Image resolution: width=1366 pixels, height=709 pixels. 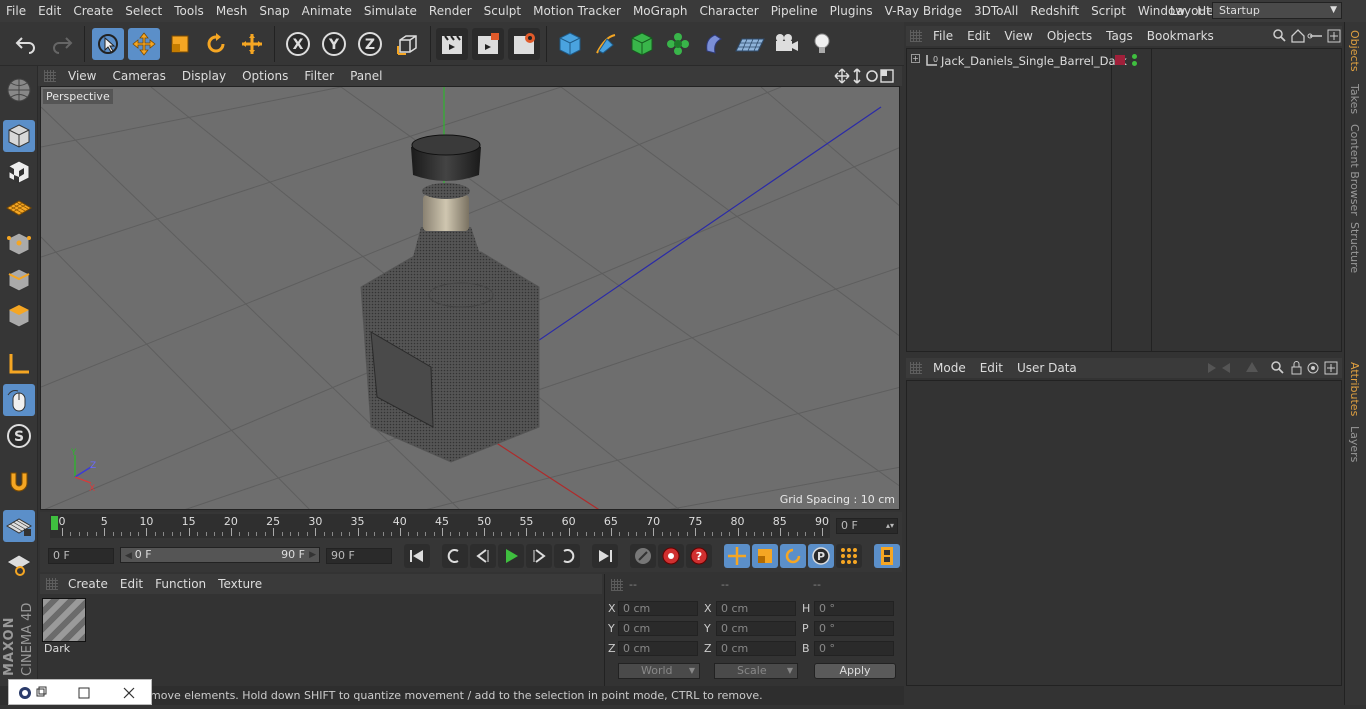 What do you see at coordinates (84, 693) in the screenshot?
I see `maximize-icon` at bounding box center [84, 693].